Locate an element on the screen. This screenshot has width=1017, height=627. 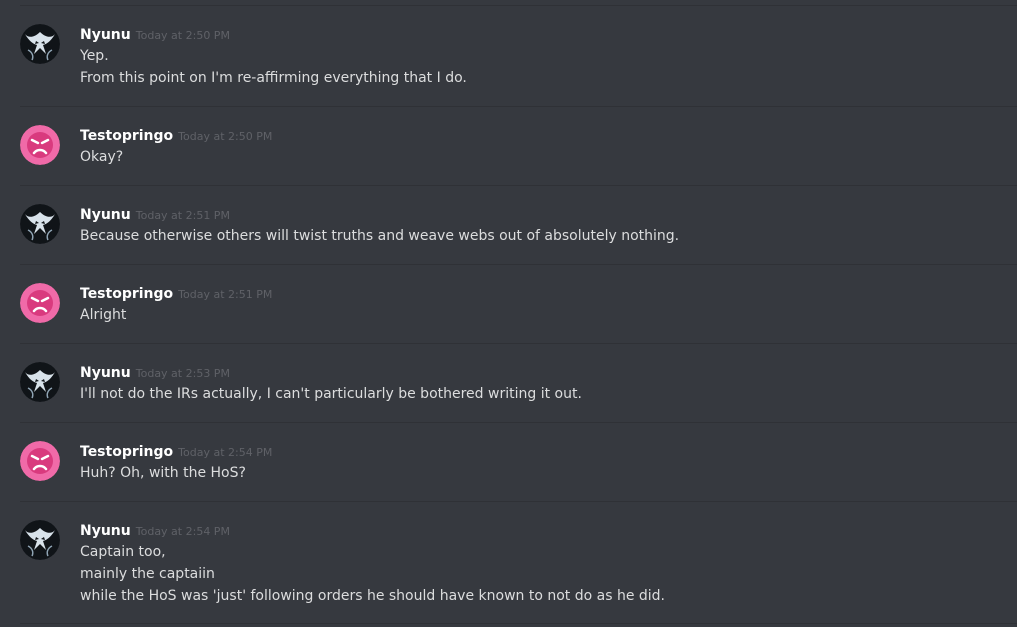
message-content: Alright is located at coordinates (103, 315).